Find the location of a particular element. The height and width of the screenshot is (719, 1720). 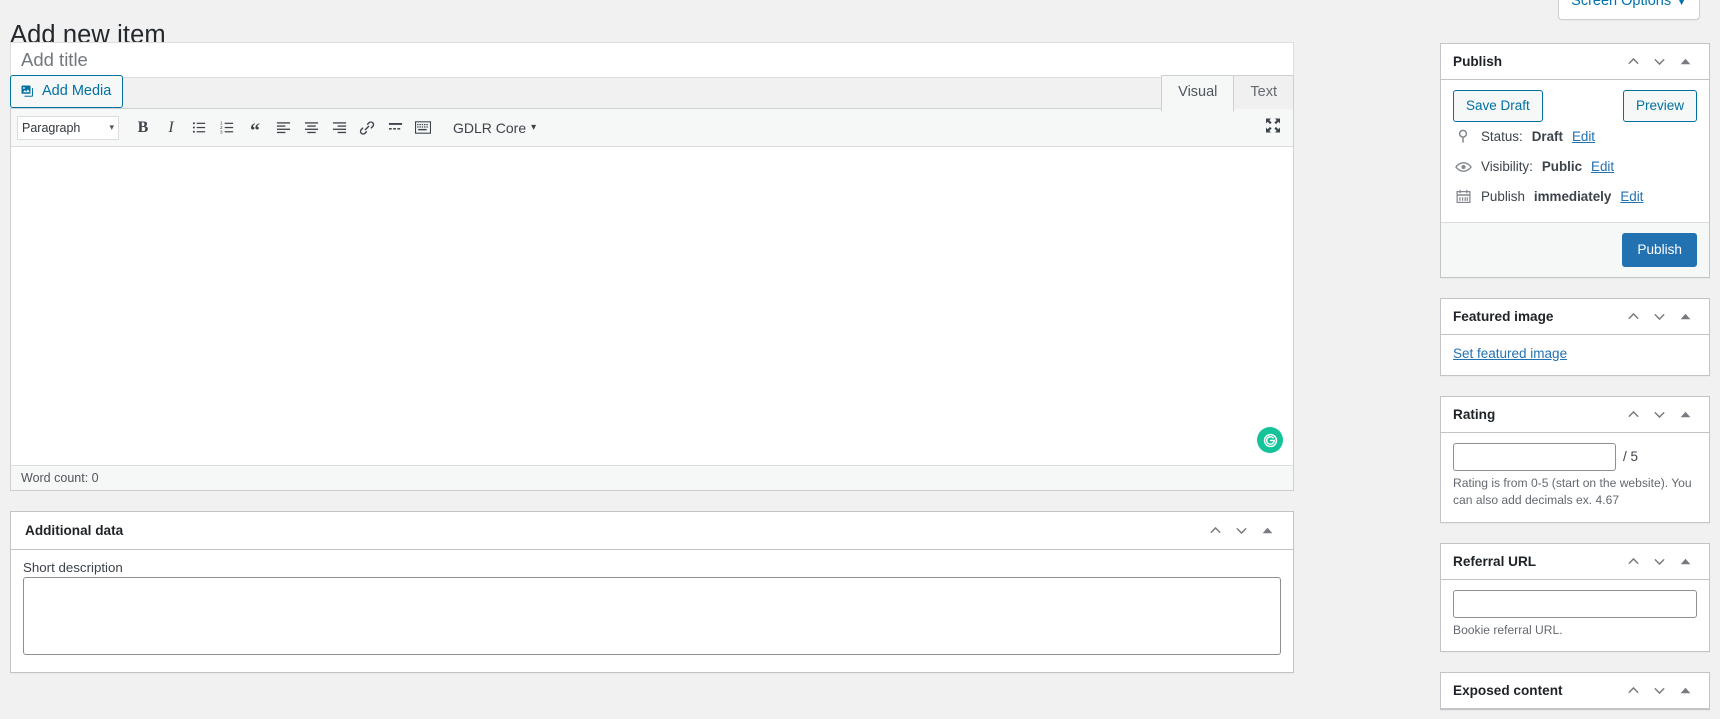

eye-icon is located at coordinates (1463, 167).